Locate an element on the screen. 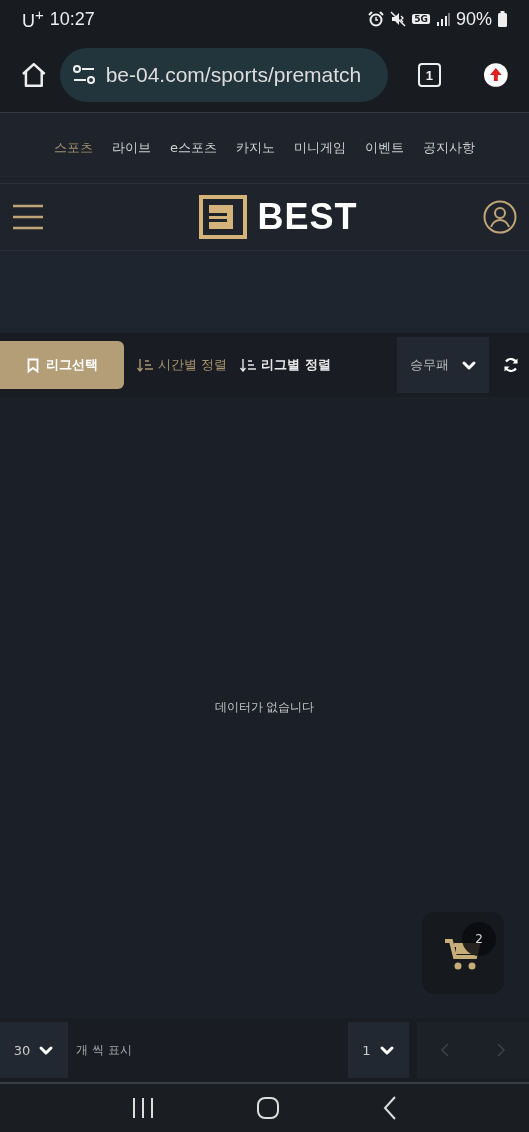 The width and height of the screenshot is (529, 1132). signal-icon is located at coordinates (442, 19).